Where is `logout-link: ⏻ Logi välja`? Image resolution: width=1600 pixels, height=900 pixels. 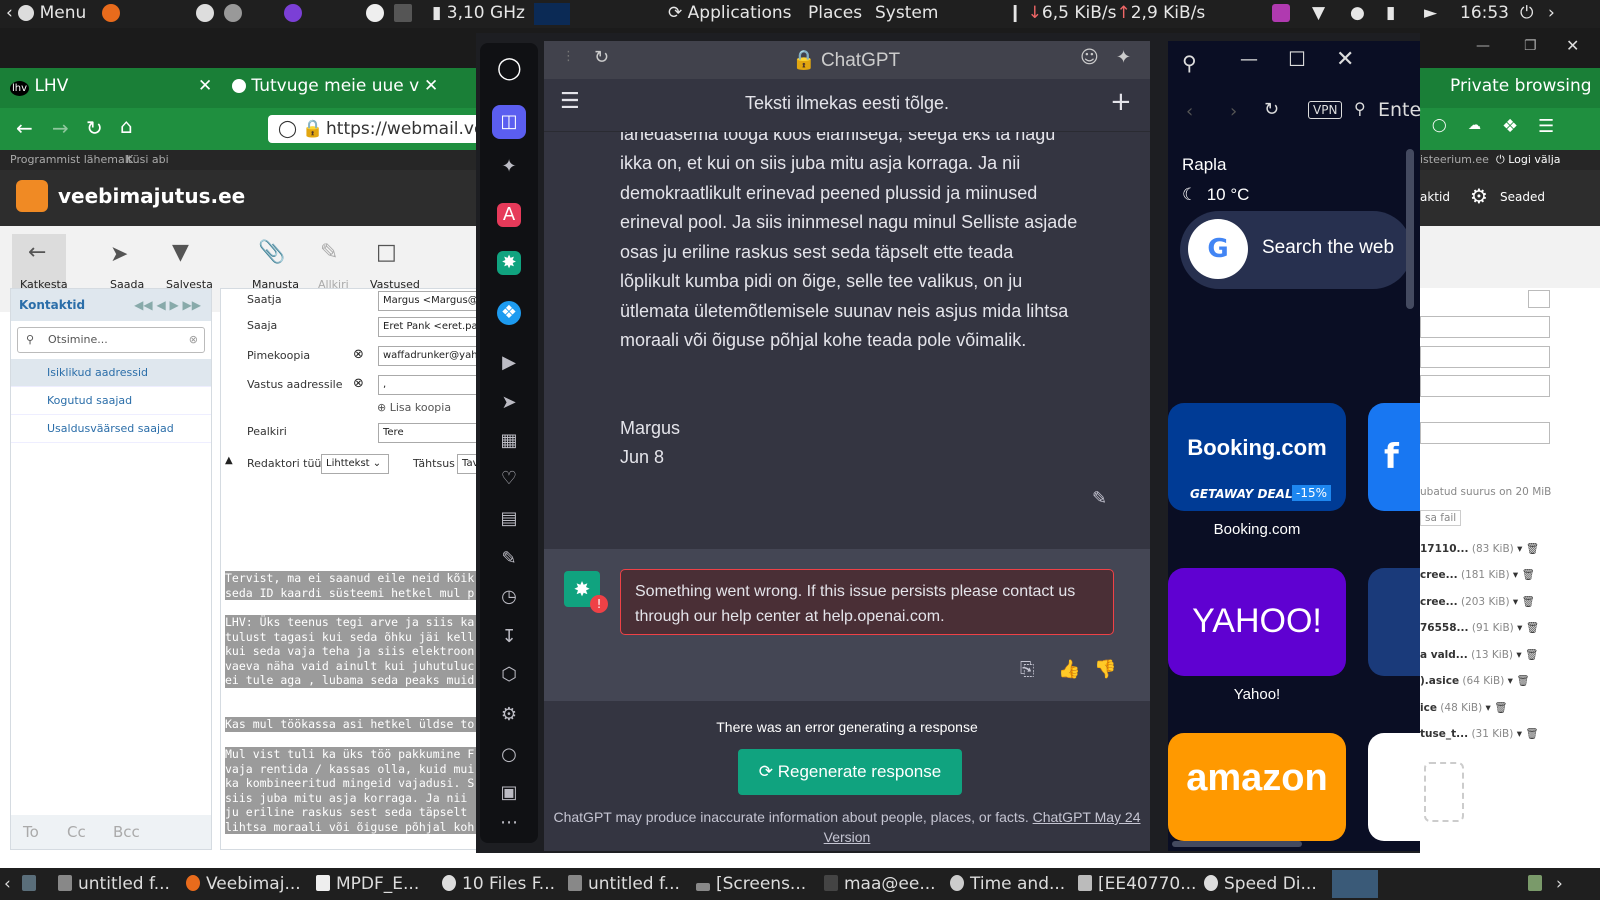 logout-link: ⏻ Logi välja is located at coordinates (1528, 160).